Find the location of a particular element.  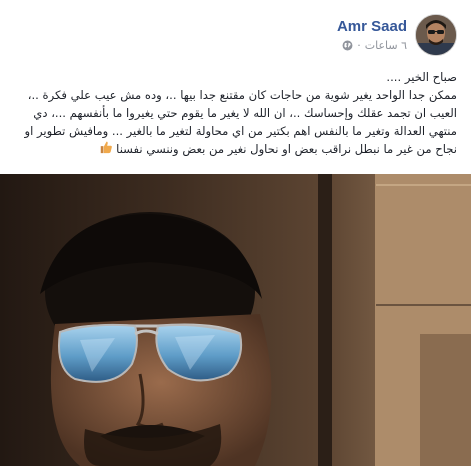

post-header: Amr Saad · ٦ ساعات is located at coordinates (397, 35).